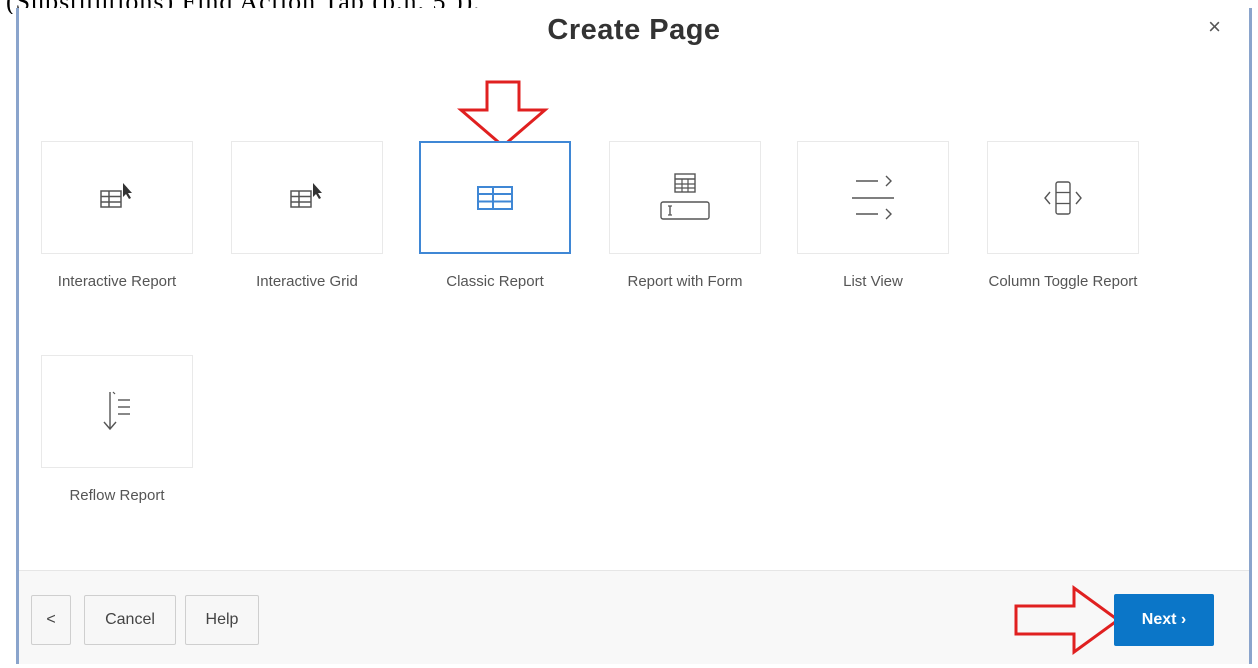  I want to click on cancel-button: Cancel, so click(130, 620).